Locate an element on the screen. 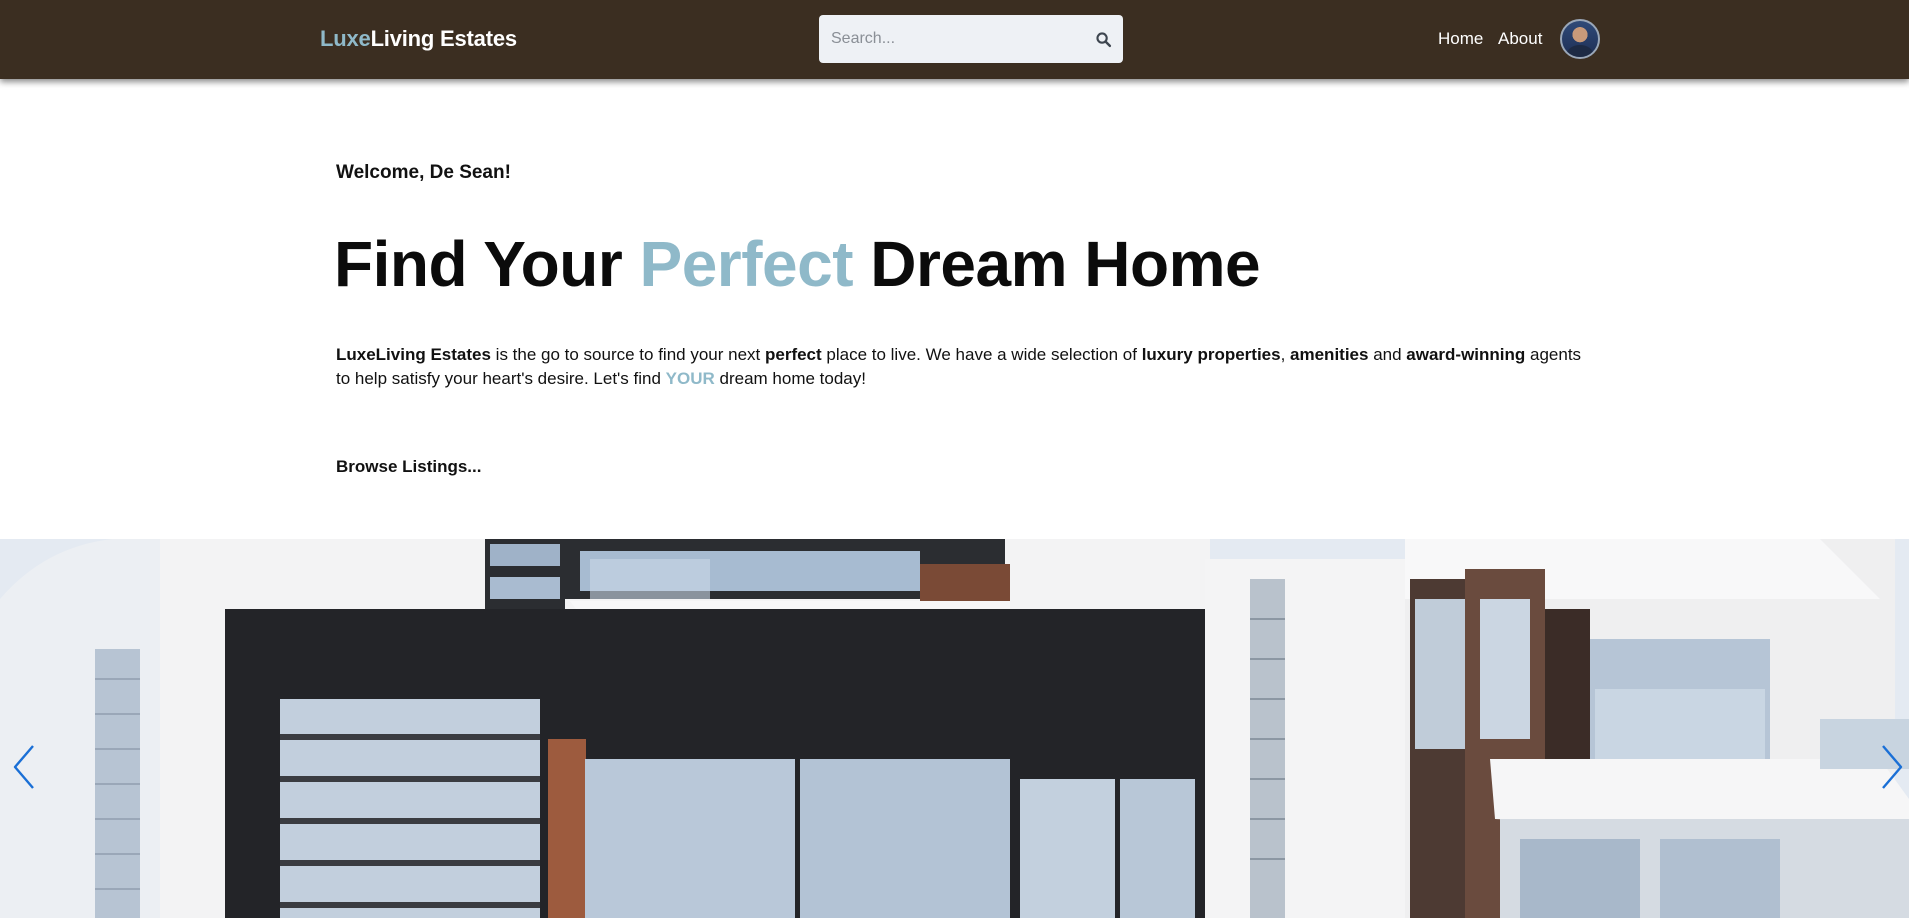 This screenshot has width=1909, height=918. chevron-right-icon is located at coordinates (1892, 767).